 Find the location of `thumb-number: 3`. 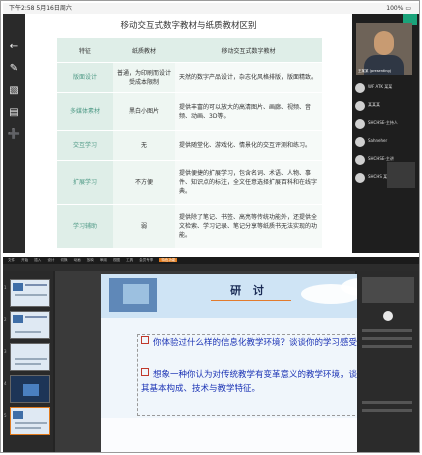

thumb-number: 3 is located at coordinates (5, 351).